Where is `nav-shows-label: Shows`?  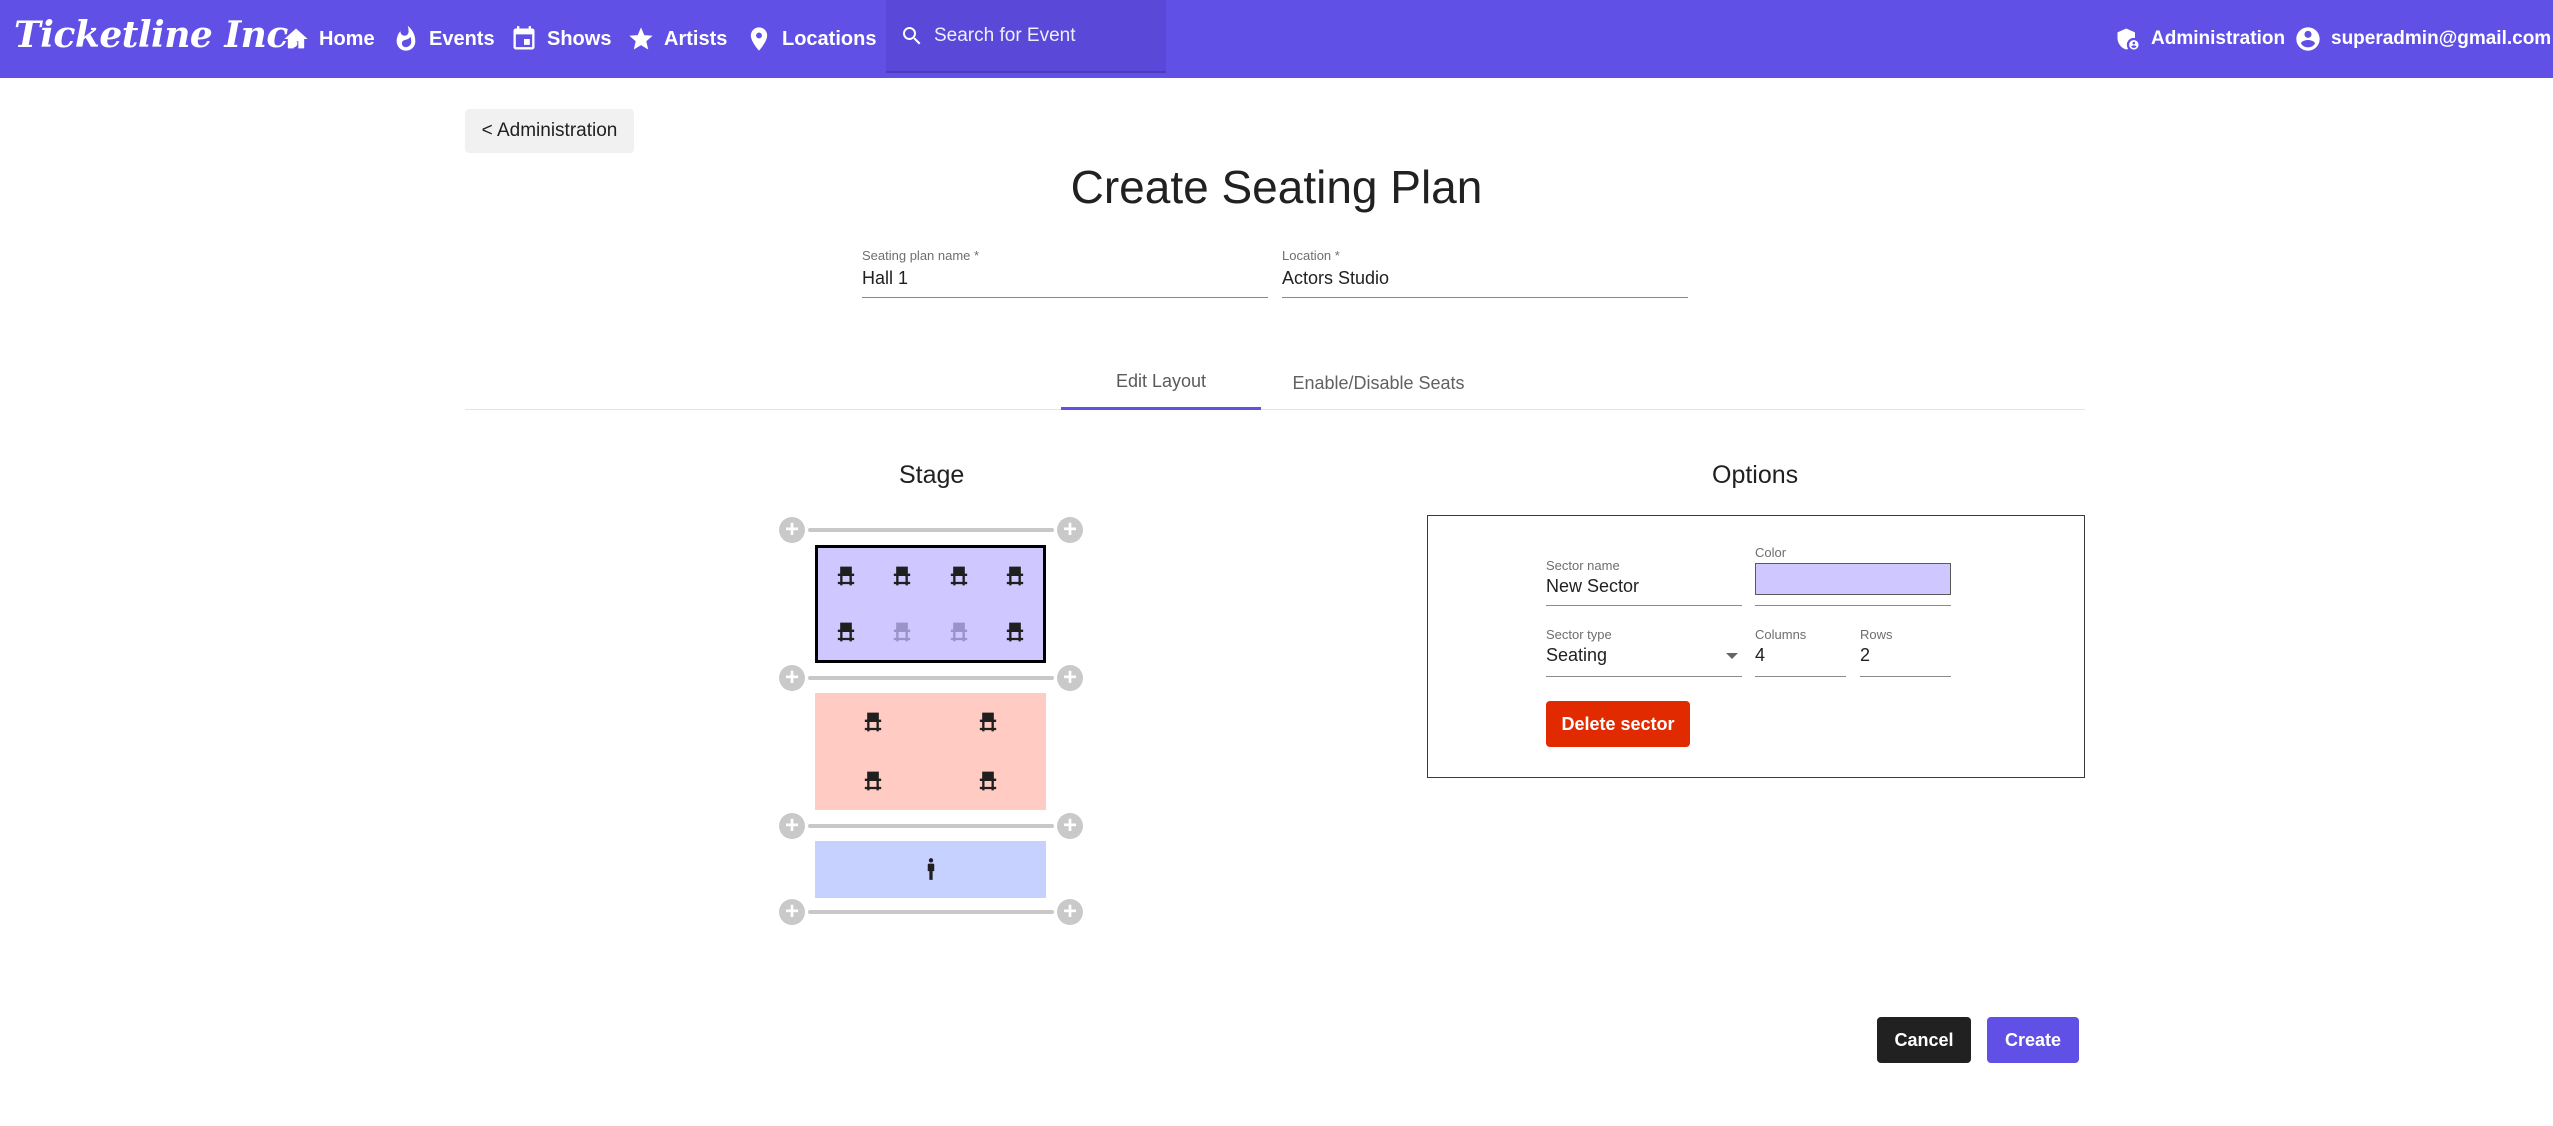
nav-shows-label: Shows is located at coordinates (579, 38).